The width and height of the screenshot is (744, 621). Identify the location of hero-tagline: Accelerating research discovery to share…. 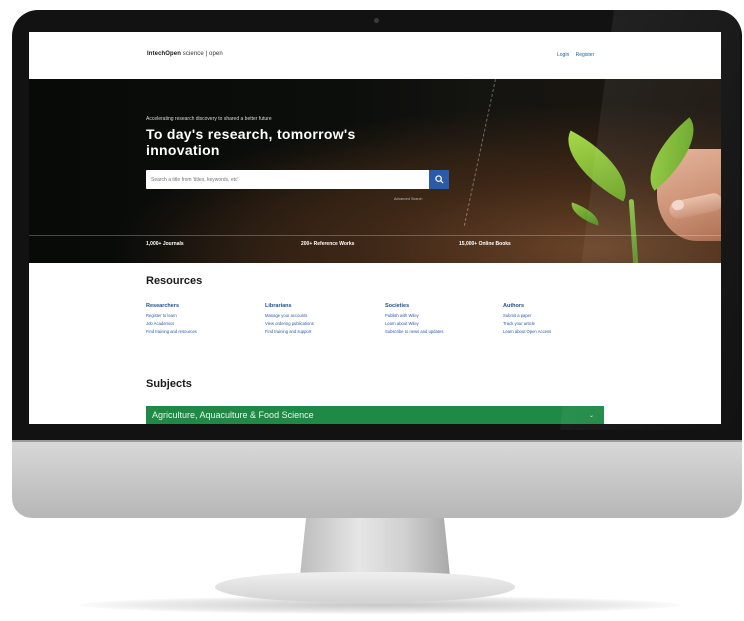
(209, 119).